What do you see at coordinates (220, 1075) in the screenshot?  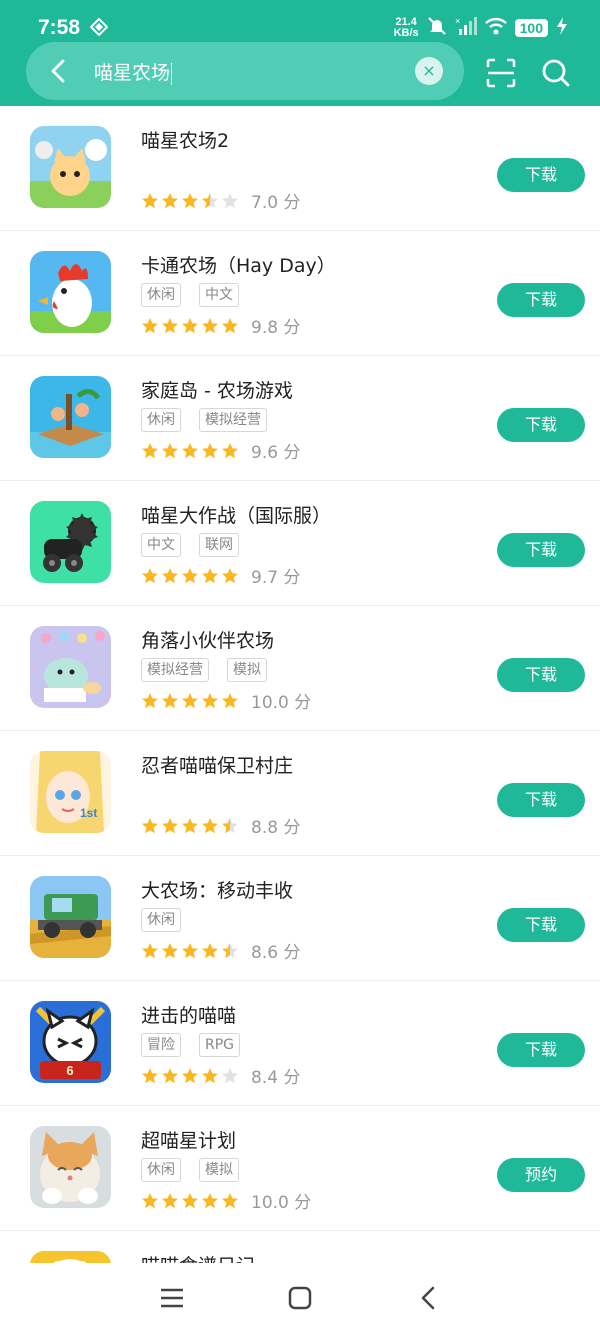 I see `rating-stars: 8.4 分` at bounding box center [220, 1075].